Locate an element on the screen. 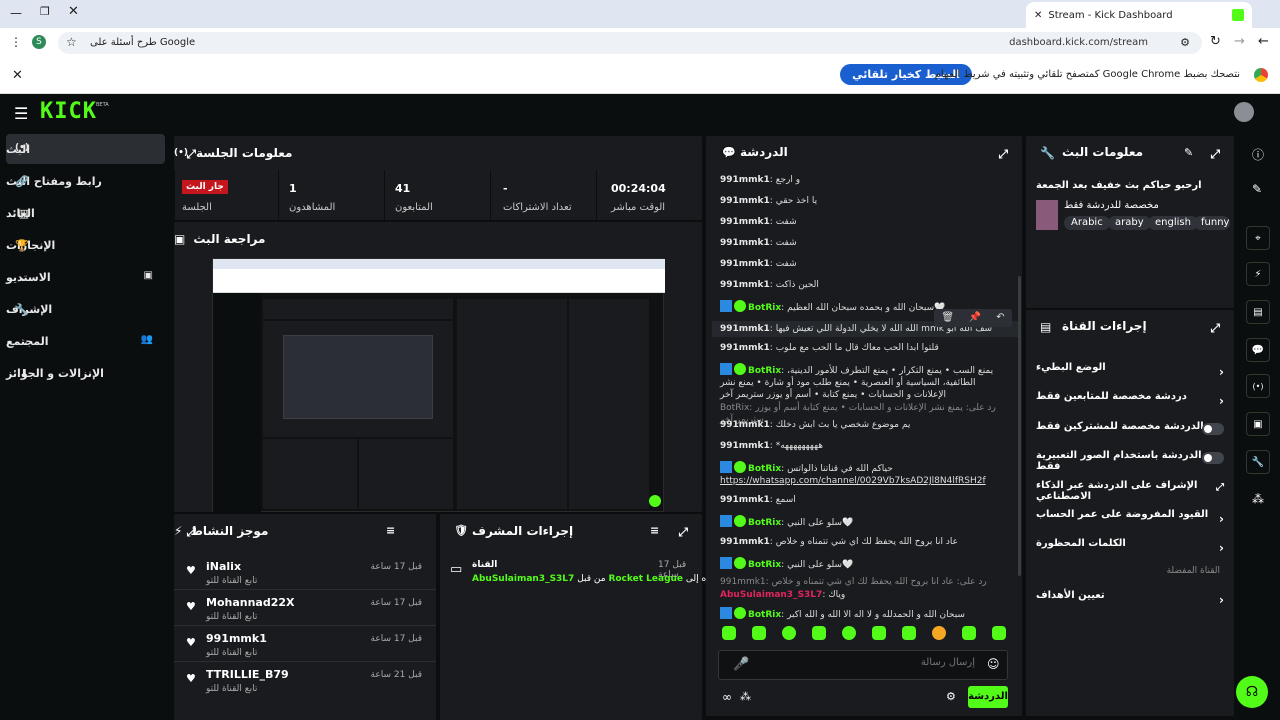 The image size is (1280, 720). chat-username: AbuSulaiman3_S3L7 is located at coordinates (771, 595).